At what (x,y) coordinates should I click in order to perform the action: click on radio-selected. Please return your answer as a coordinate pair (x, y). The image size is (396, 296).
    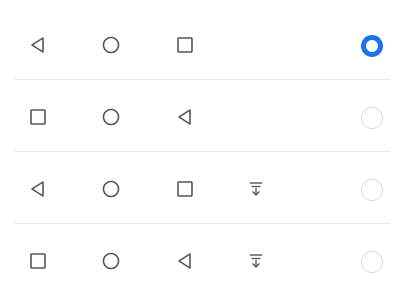
    Looking at the image, I should click on (372, 46).